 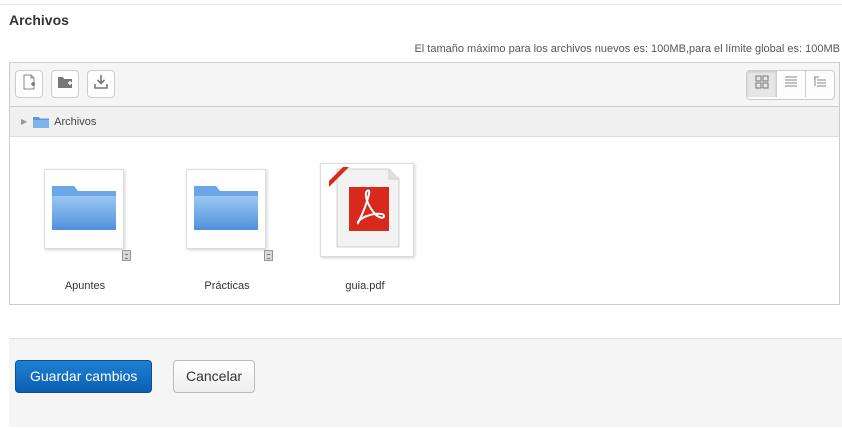 I want to click on create-folder-button, so click(x=65, y=84).